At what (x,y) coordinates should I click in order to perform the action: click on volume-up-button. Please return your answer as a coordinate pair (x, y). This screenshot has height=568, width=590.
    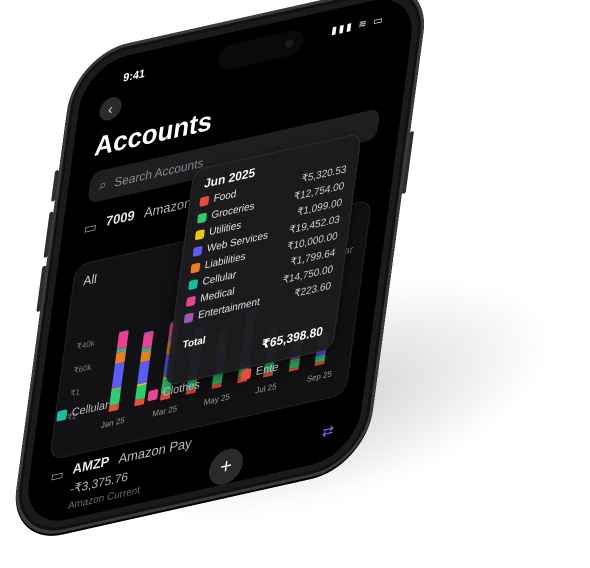
    Looking at the image, I should click on (48, 235).